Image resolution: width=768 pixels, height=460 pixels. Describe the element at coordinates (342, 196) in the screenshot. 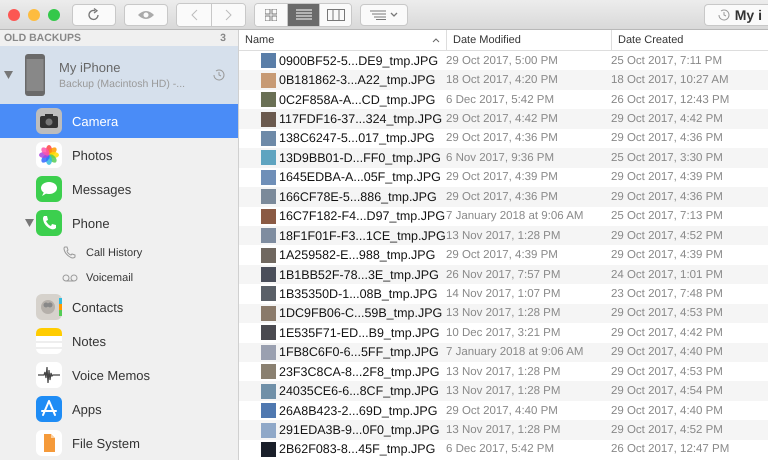

I see `file-name-cell: 166CF78E-5...886_tmp.JPG` at that location.